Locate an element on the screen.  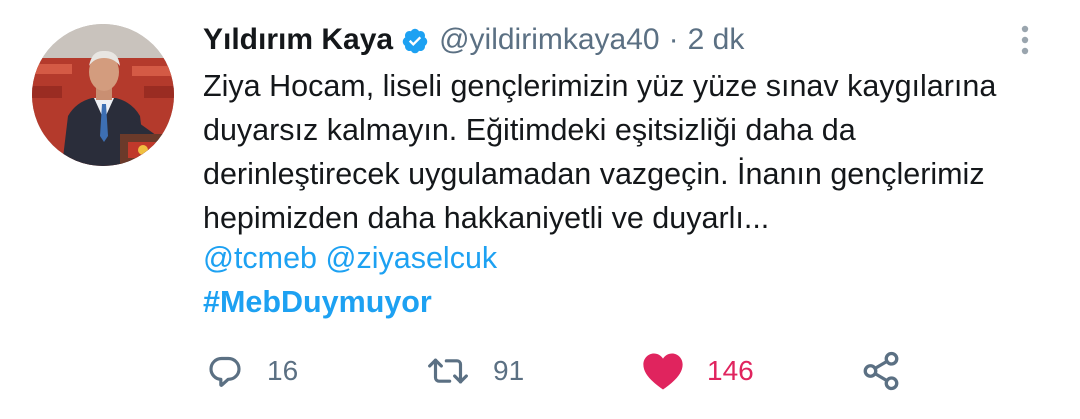
mention-link-ziyaselcuk: @ziyaselcuk is located at coordinates (412, 258).